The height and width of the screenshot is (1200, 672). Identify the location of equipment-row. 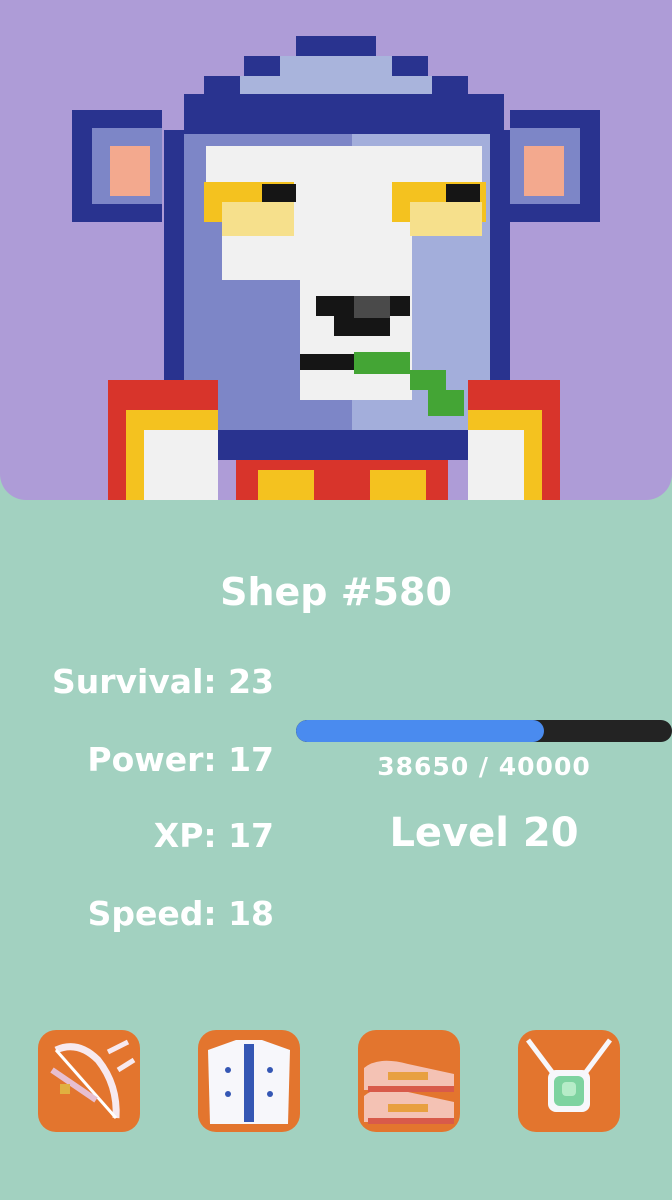
(336, 1082).